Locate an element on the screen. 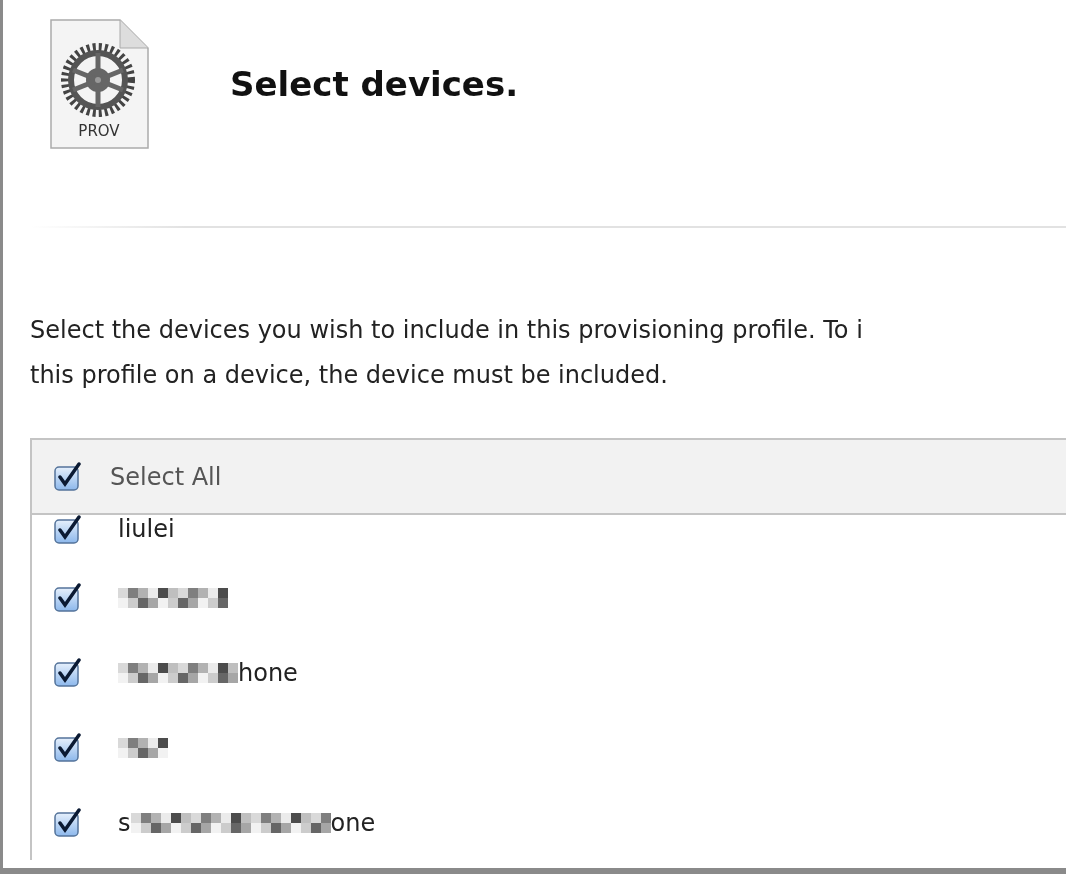  provisioning-file-icon: PROV is located at coordinates (99, 84).